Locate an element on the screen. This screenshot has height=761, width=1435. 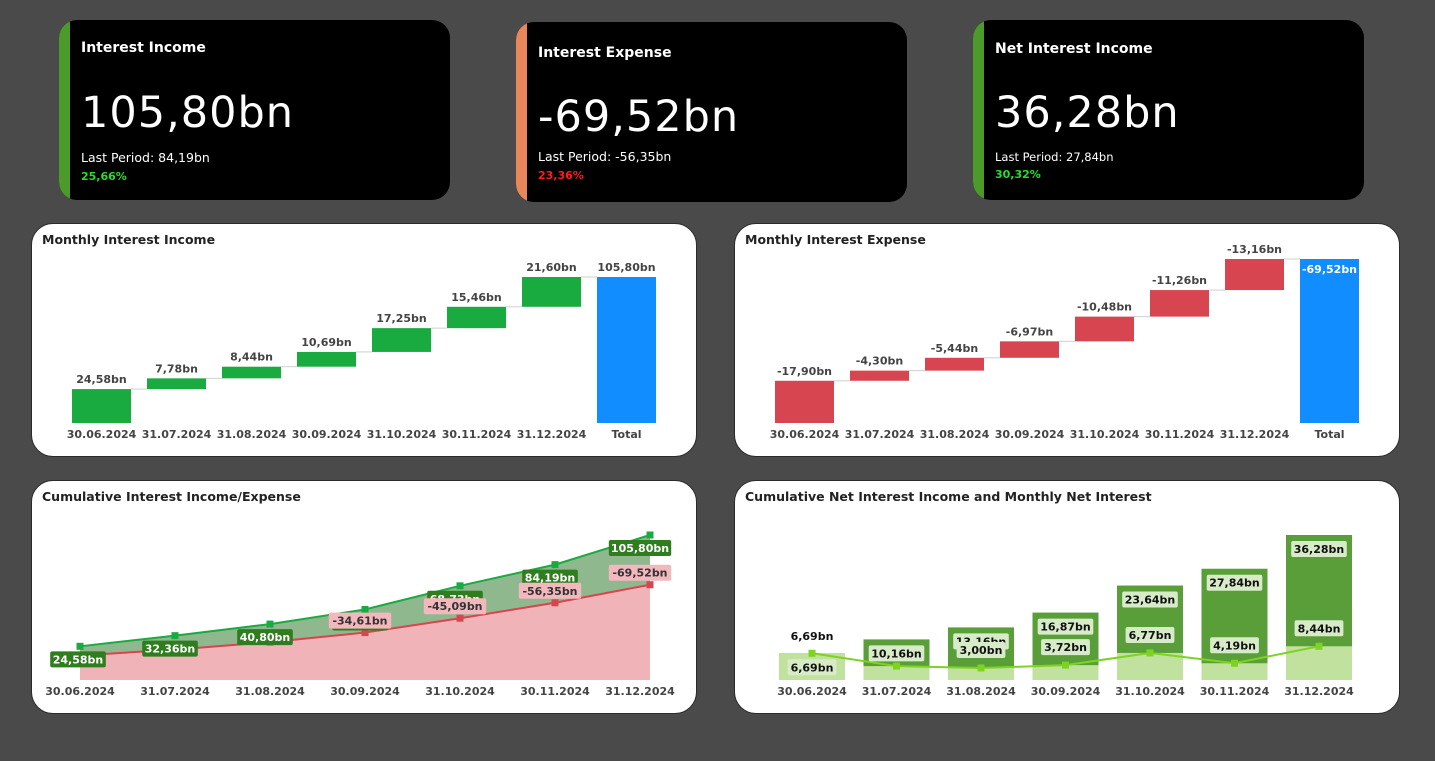
monthly-data-label: 6,69bn is located at coordinates (812, 636).